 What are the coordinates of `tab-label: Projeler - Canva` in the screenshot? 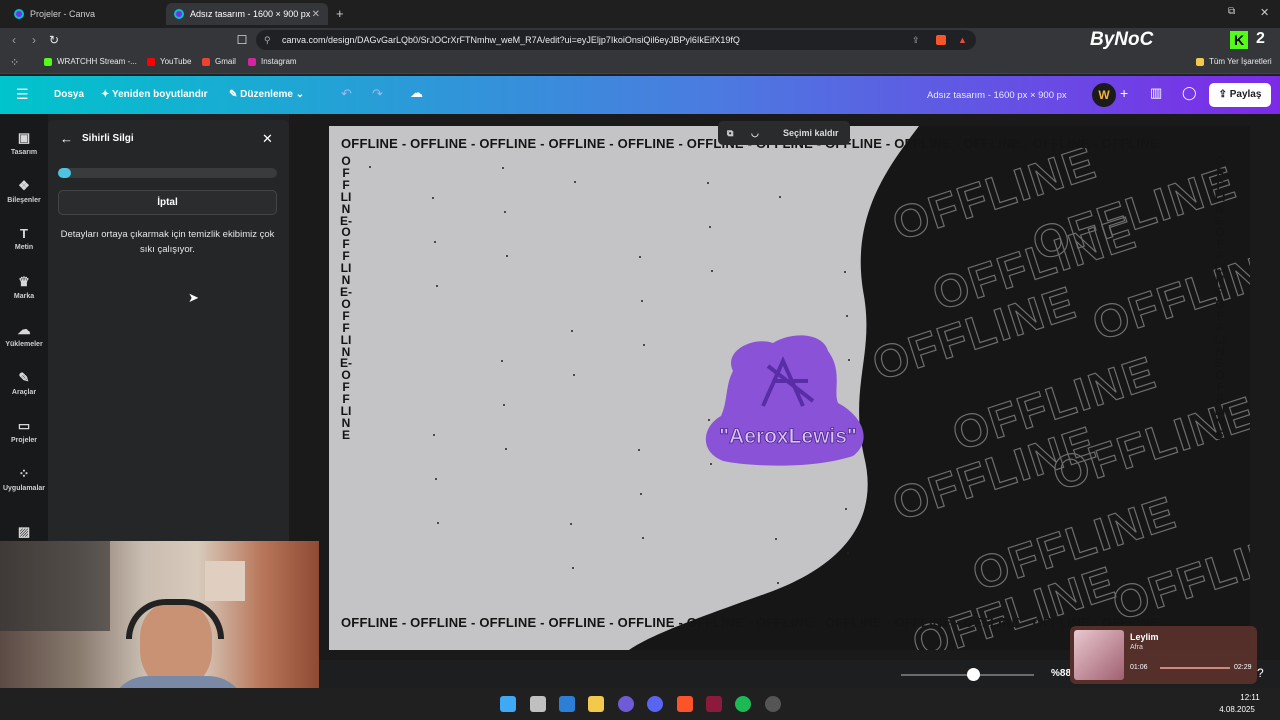 It's located at (63, 14).